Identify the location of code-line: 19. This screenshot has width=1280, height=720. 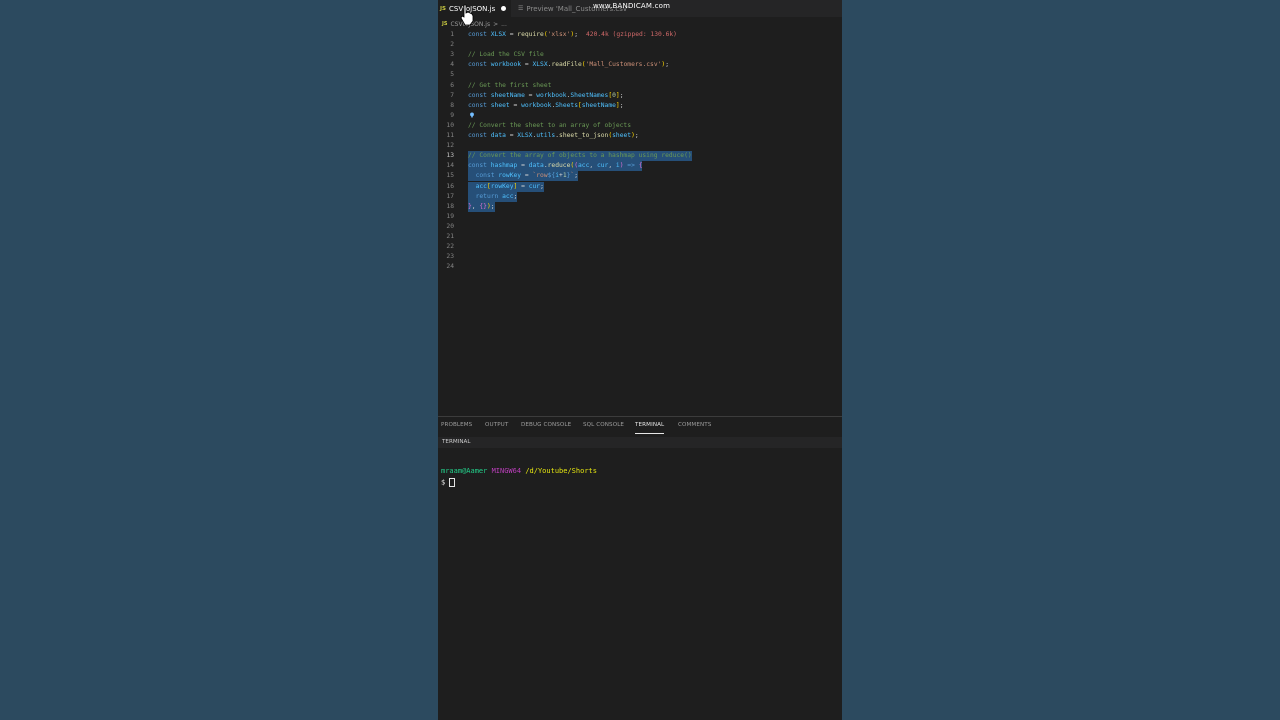
(640, 217).